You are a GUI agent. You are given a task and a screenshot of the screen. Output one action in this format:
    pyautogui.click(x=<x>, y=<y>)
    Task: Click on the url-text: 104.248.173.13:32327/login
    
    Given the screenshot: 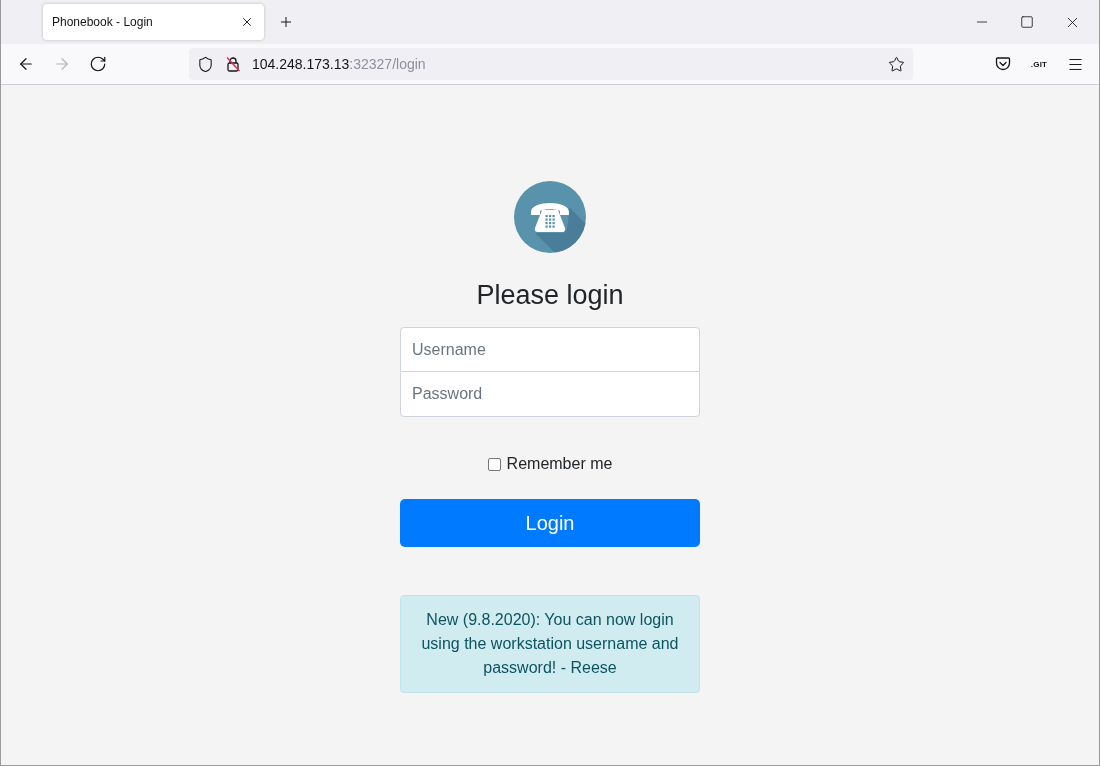 What is the action you would take?
    pyautogui.click(x=339, y=64)
    